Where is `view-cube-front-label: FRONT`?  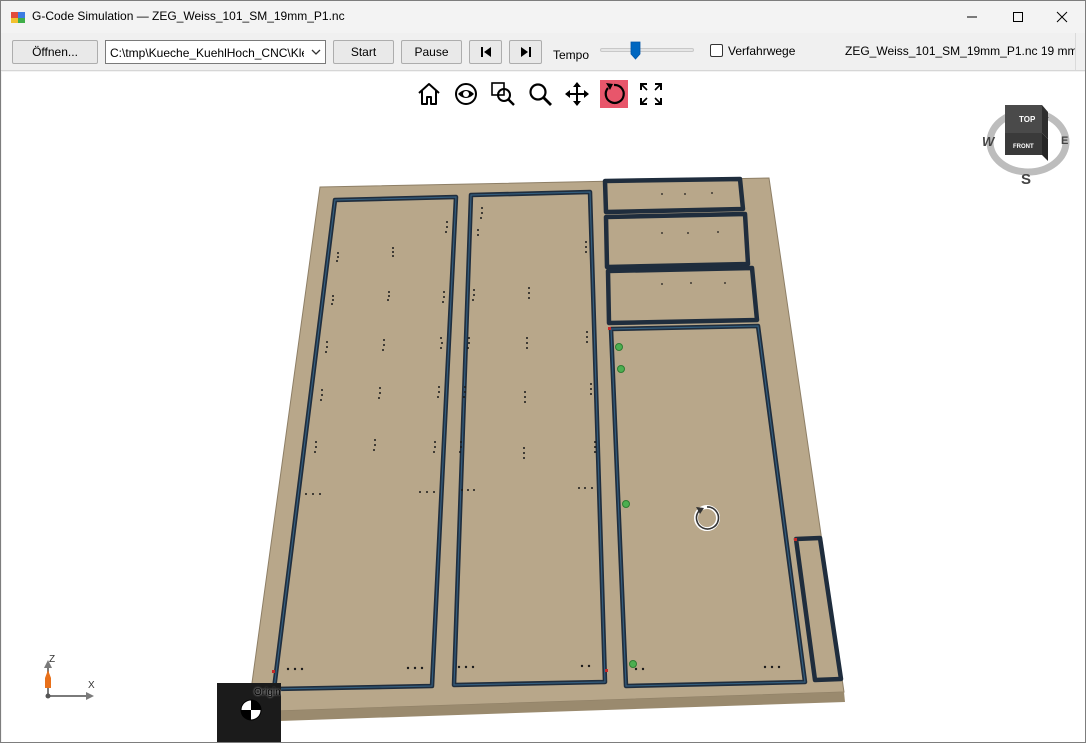
view-cube-front-label: FRONT is located at coordinates (1023, 147).